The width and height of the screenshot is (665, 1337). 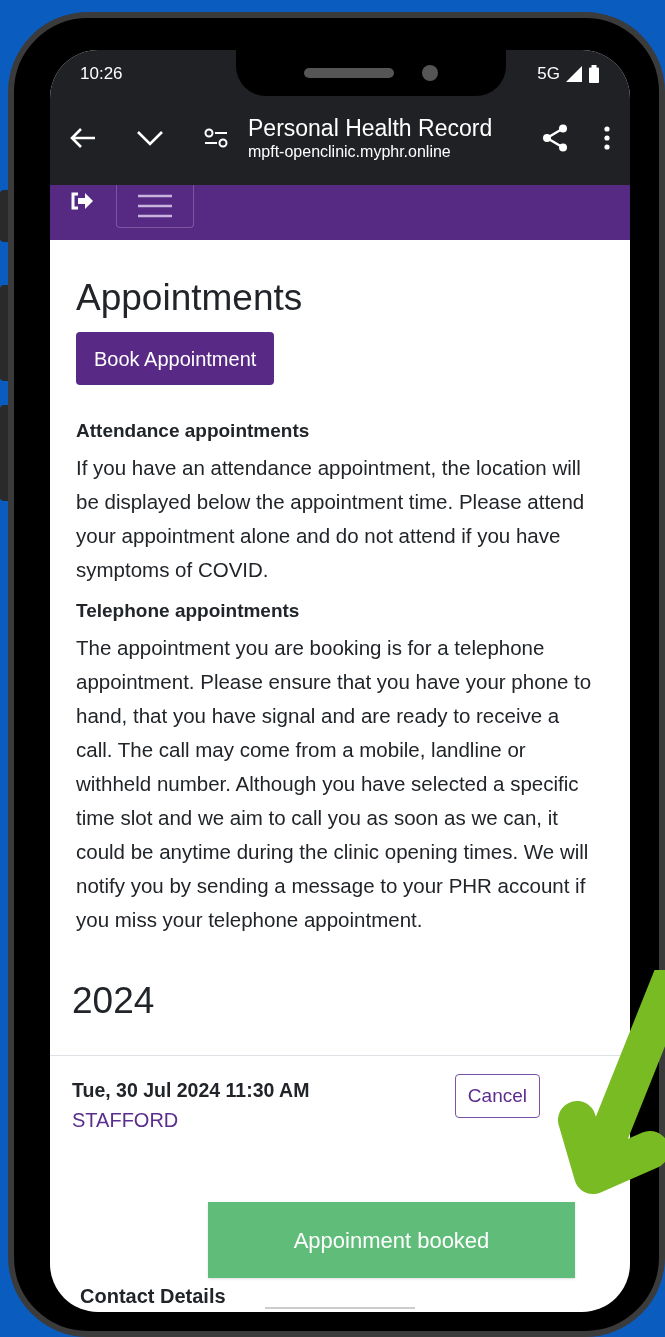 I want to click on toast-message: Appoinment booked, so click(x=391, y=1240).